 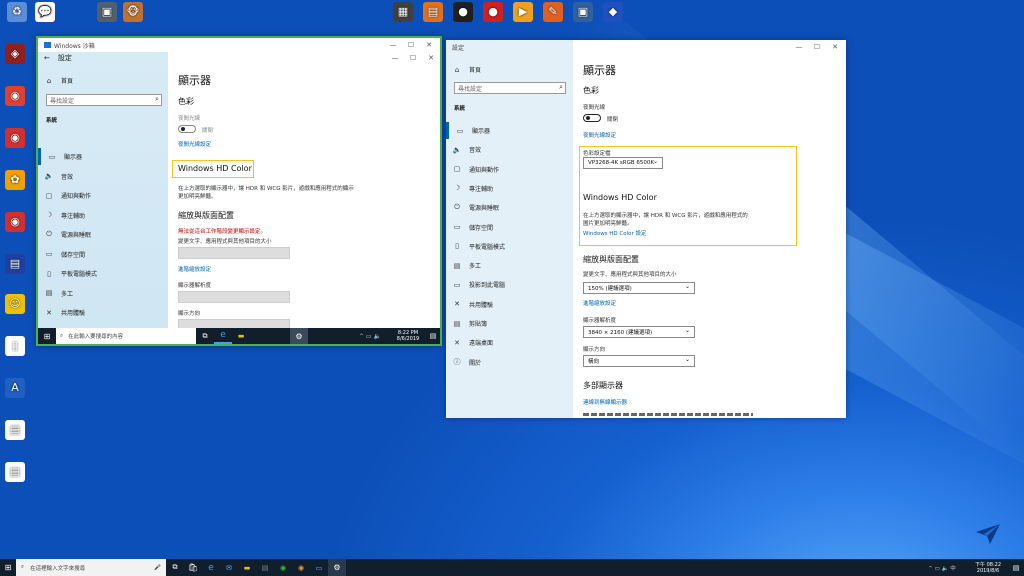 What do you see at coordinates (411, 45) in the screenshot?
I see `sandbox-maximize-button: ☐` at bounding box center [411, 45].